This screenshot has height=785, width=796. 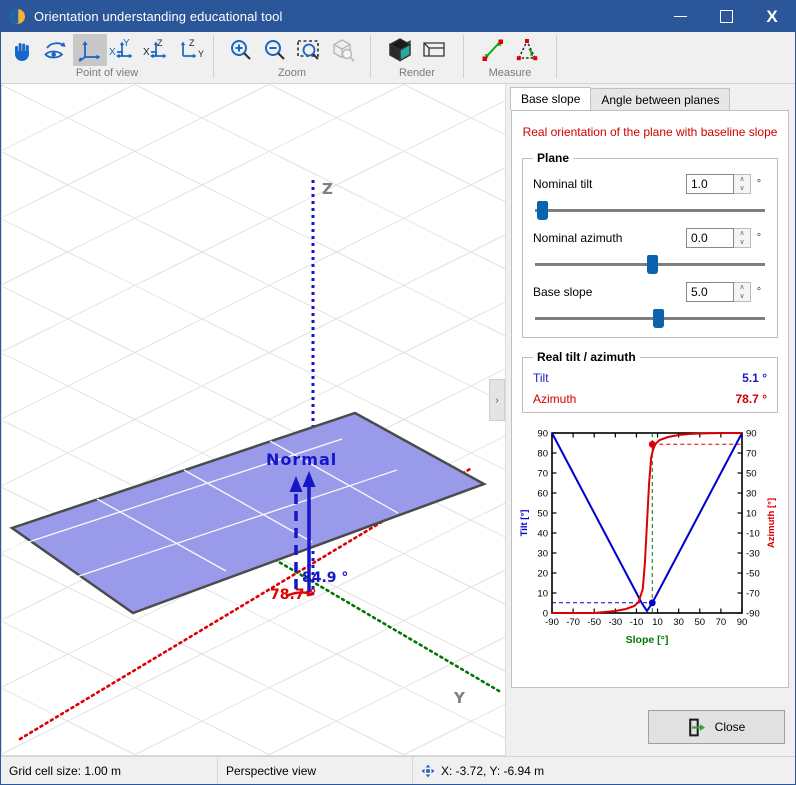 I want to click on nominal-tilt-slider, so click(x=650, y=210).